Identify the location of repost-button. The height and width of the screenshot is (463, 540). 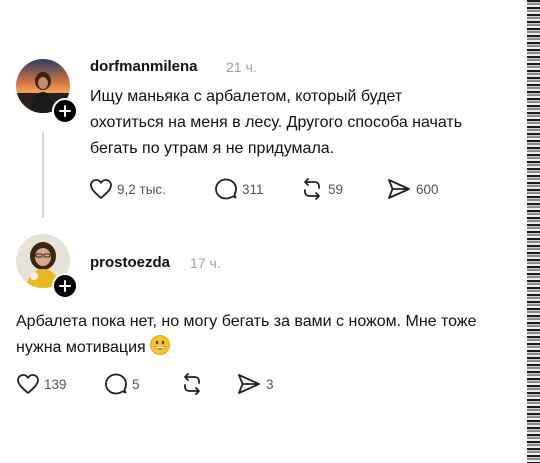
(192, 384).